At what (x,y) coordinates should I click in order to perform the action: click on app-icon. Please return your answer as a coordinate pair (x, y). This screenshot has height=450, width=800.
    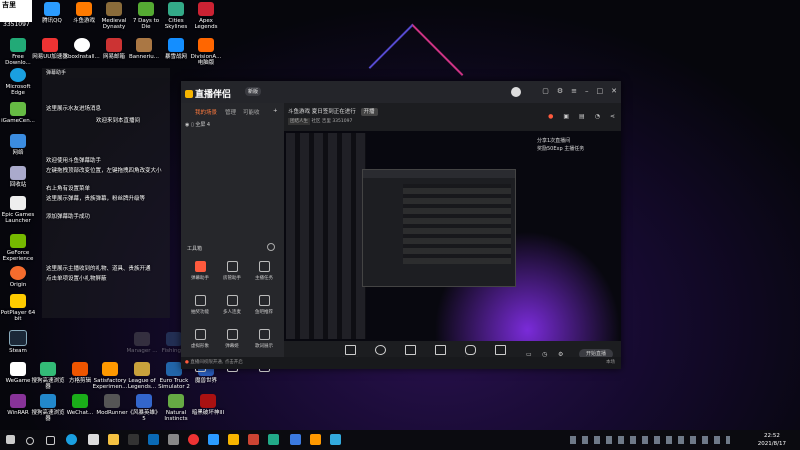
    Looking at the image, I should click on (173, 439).